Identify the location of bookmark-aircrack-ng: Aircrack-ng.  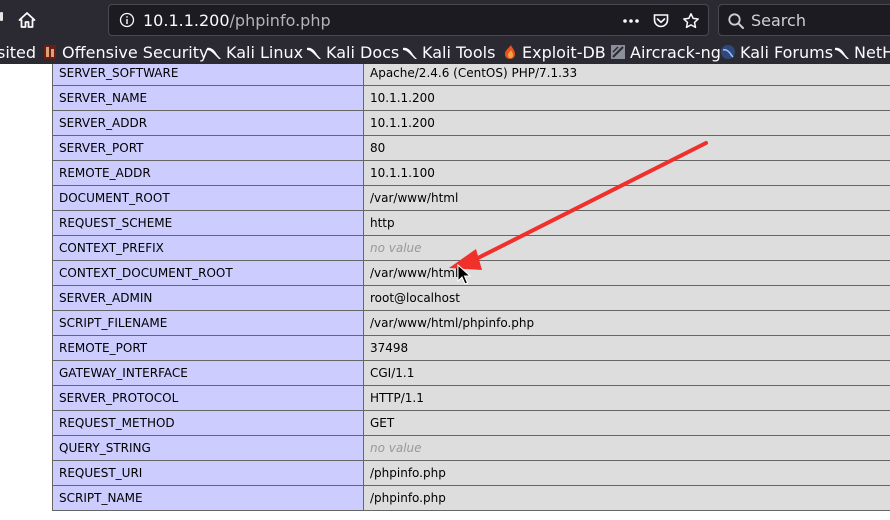
(665, 52).